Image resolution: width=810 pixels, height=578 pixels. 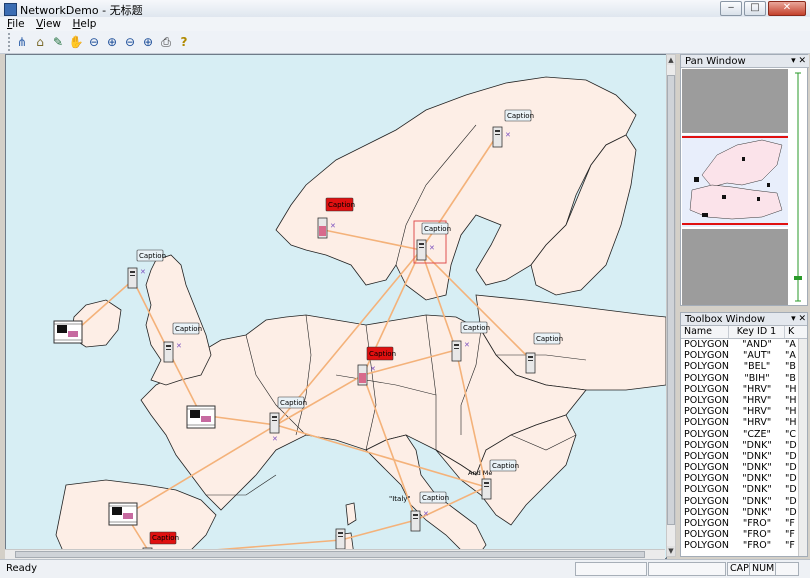 I want to click on cell-k: "A, so click(x=790, y=344).